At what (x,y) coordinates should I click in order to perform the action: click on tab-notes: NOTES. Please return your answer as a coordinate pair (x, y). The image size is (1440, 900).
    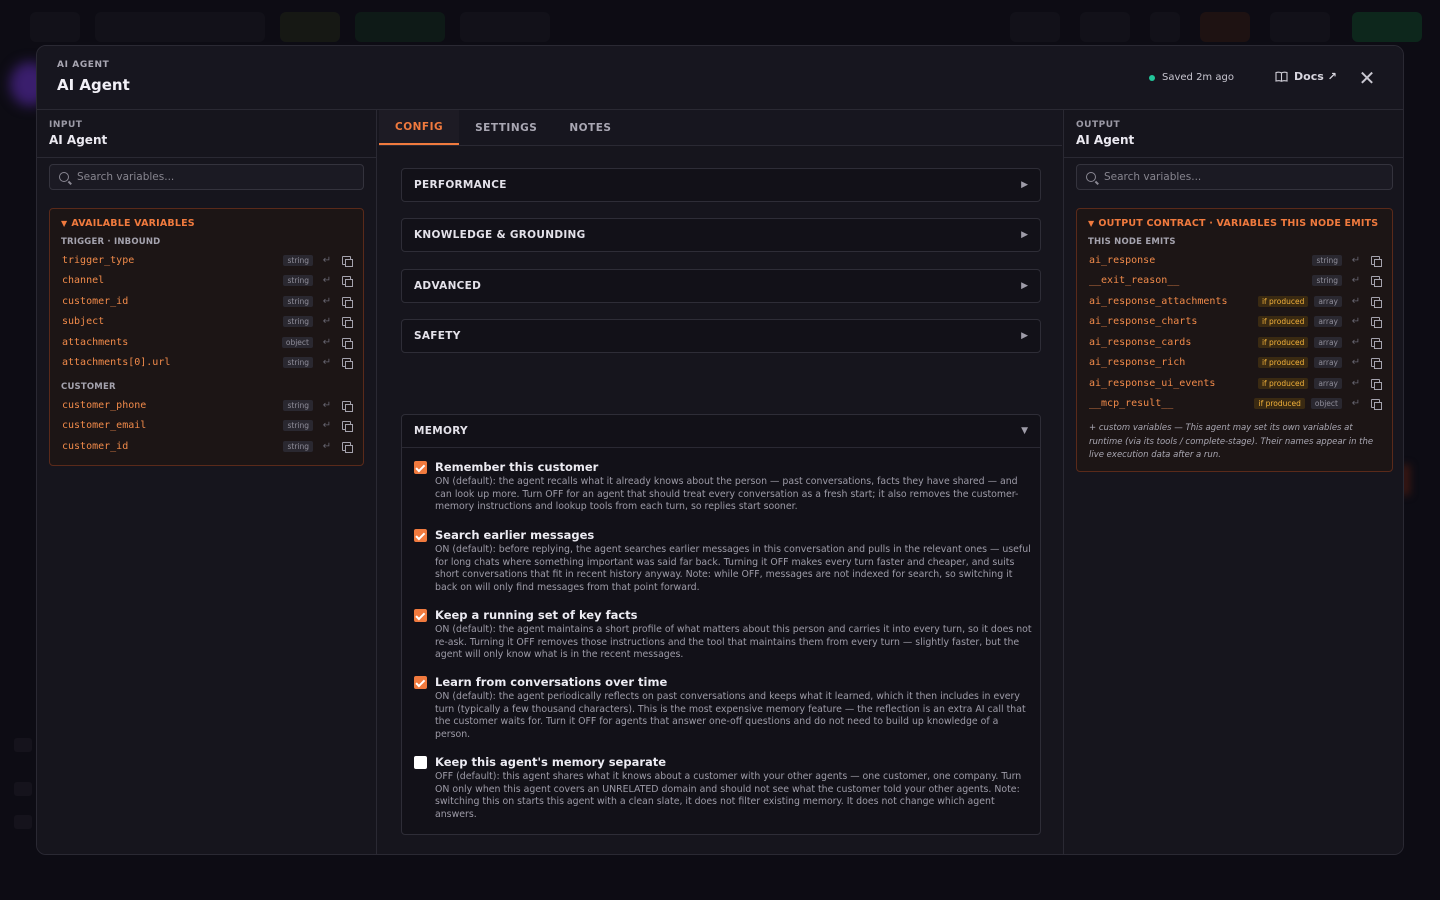
    Looking at the image, I should click on (590, 127).